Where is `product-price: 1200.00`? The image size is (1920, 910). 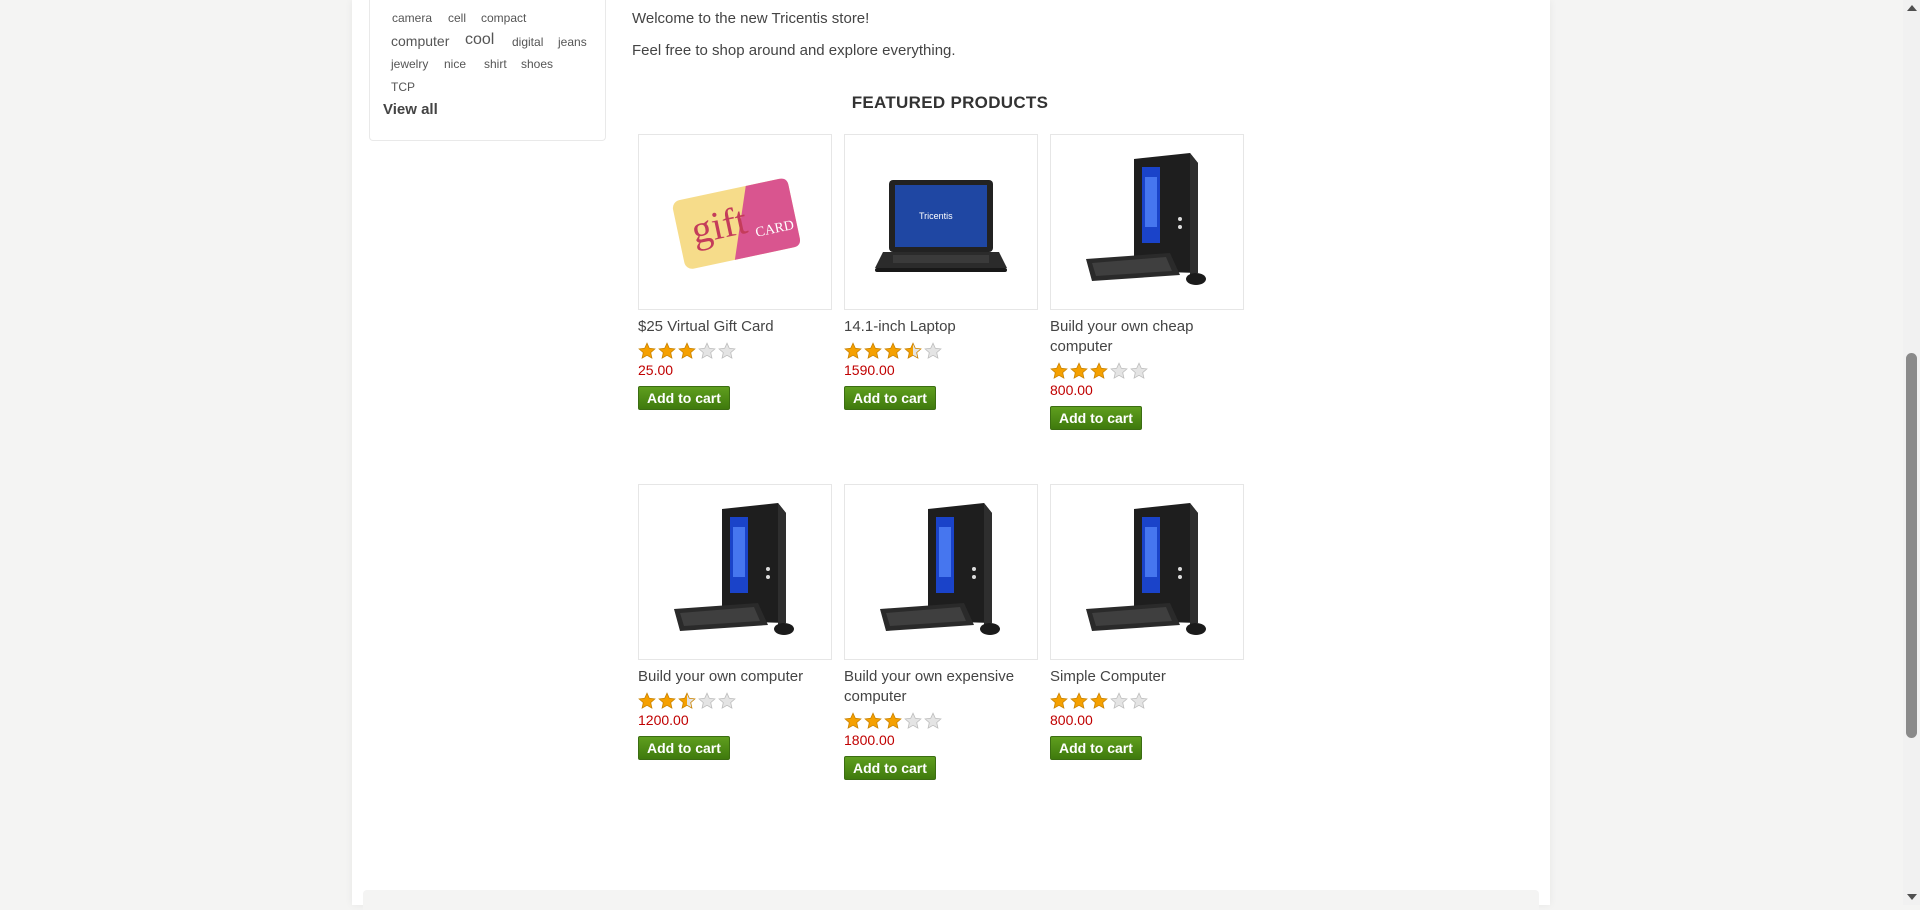
product-price: 1200.00 is located at coordinates (663, 720).